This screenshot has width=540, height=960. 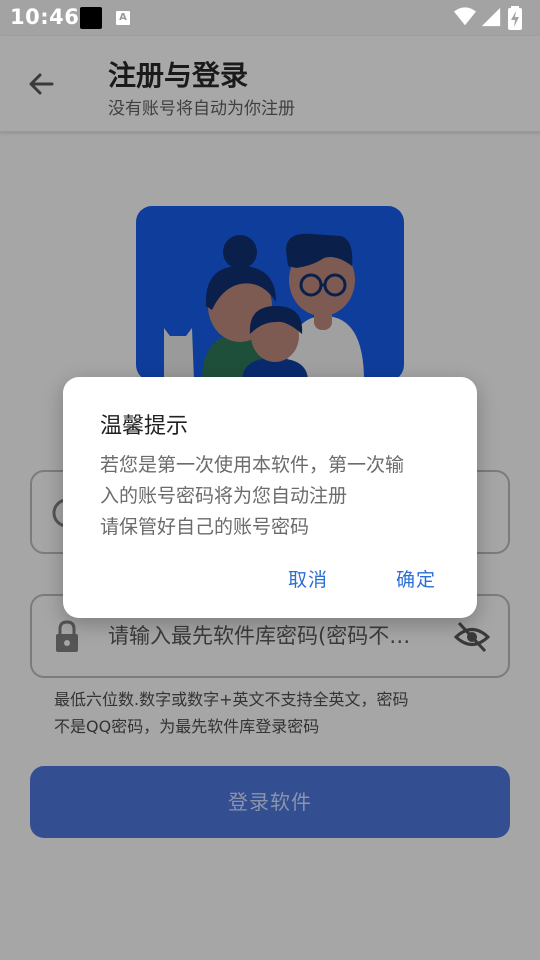 What do you see at coordinates (270, 802) in the screenshot?
I see `login-button: 登录软件` at bounding box center [270, 802].